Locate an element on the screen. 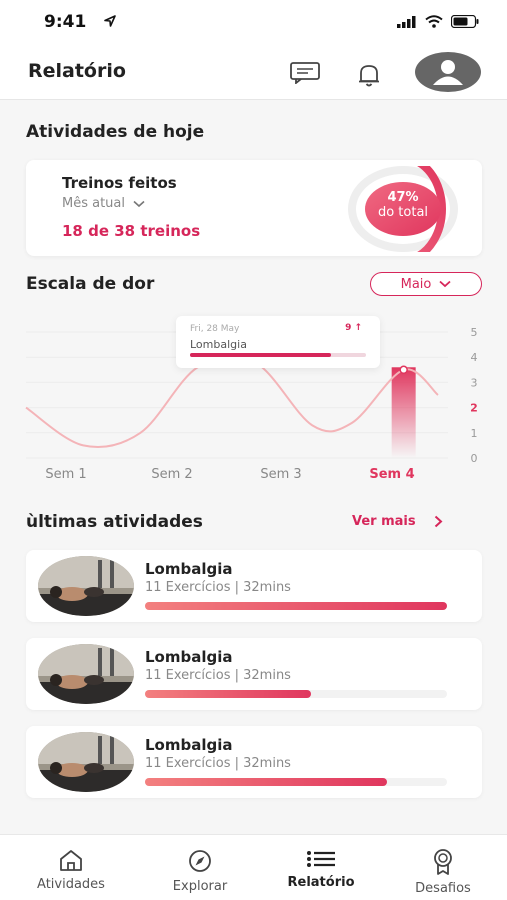 The width and height of the screenshot is (507, 900). ring-caption: do total is located at coordinates (403, 212).